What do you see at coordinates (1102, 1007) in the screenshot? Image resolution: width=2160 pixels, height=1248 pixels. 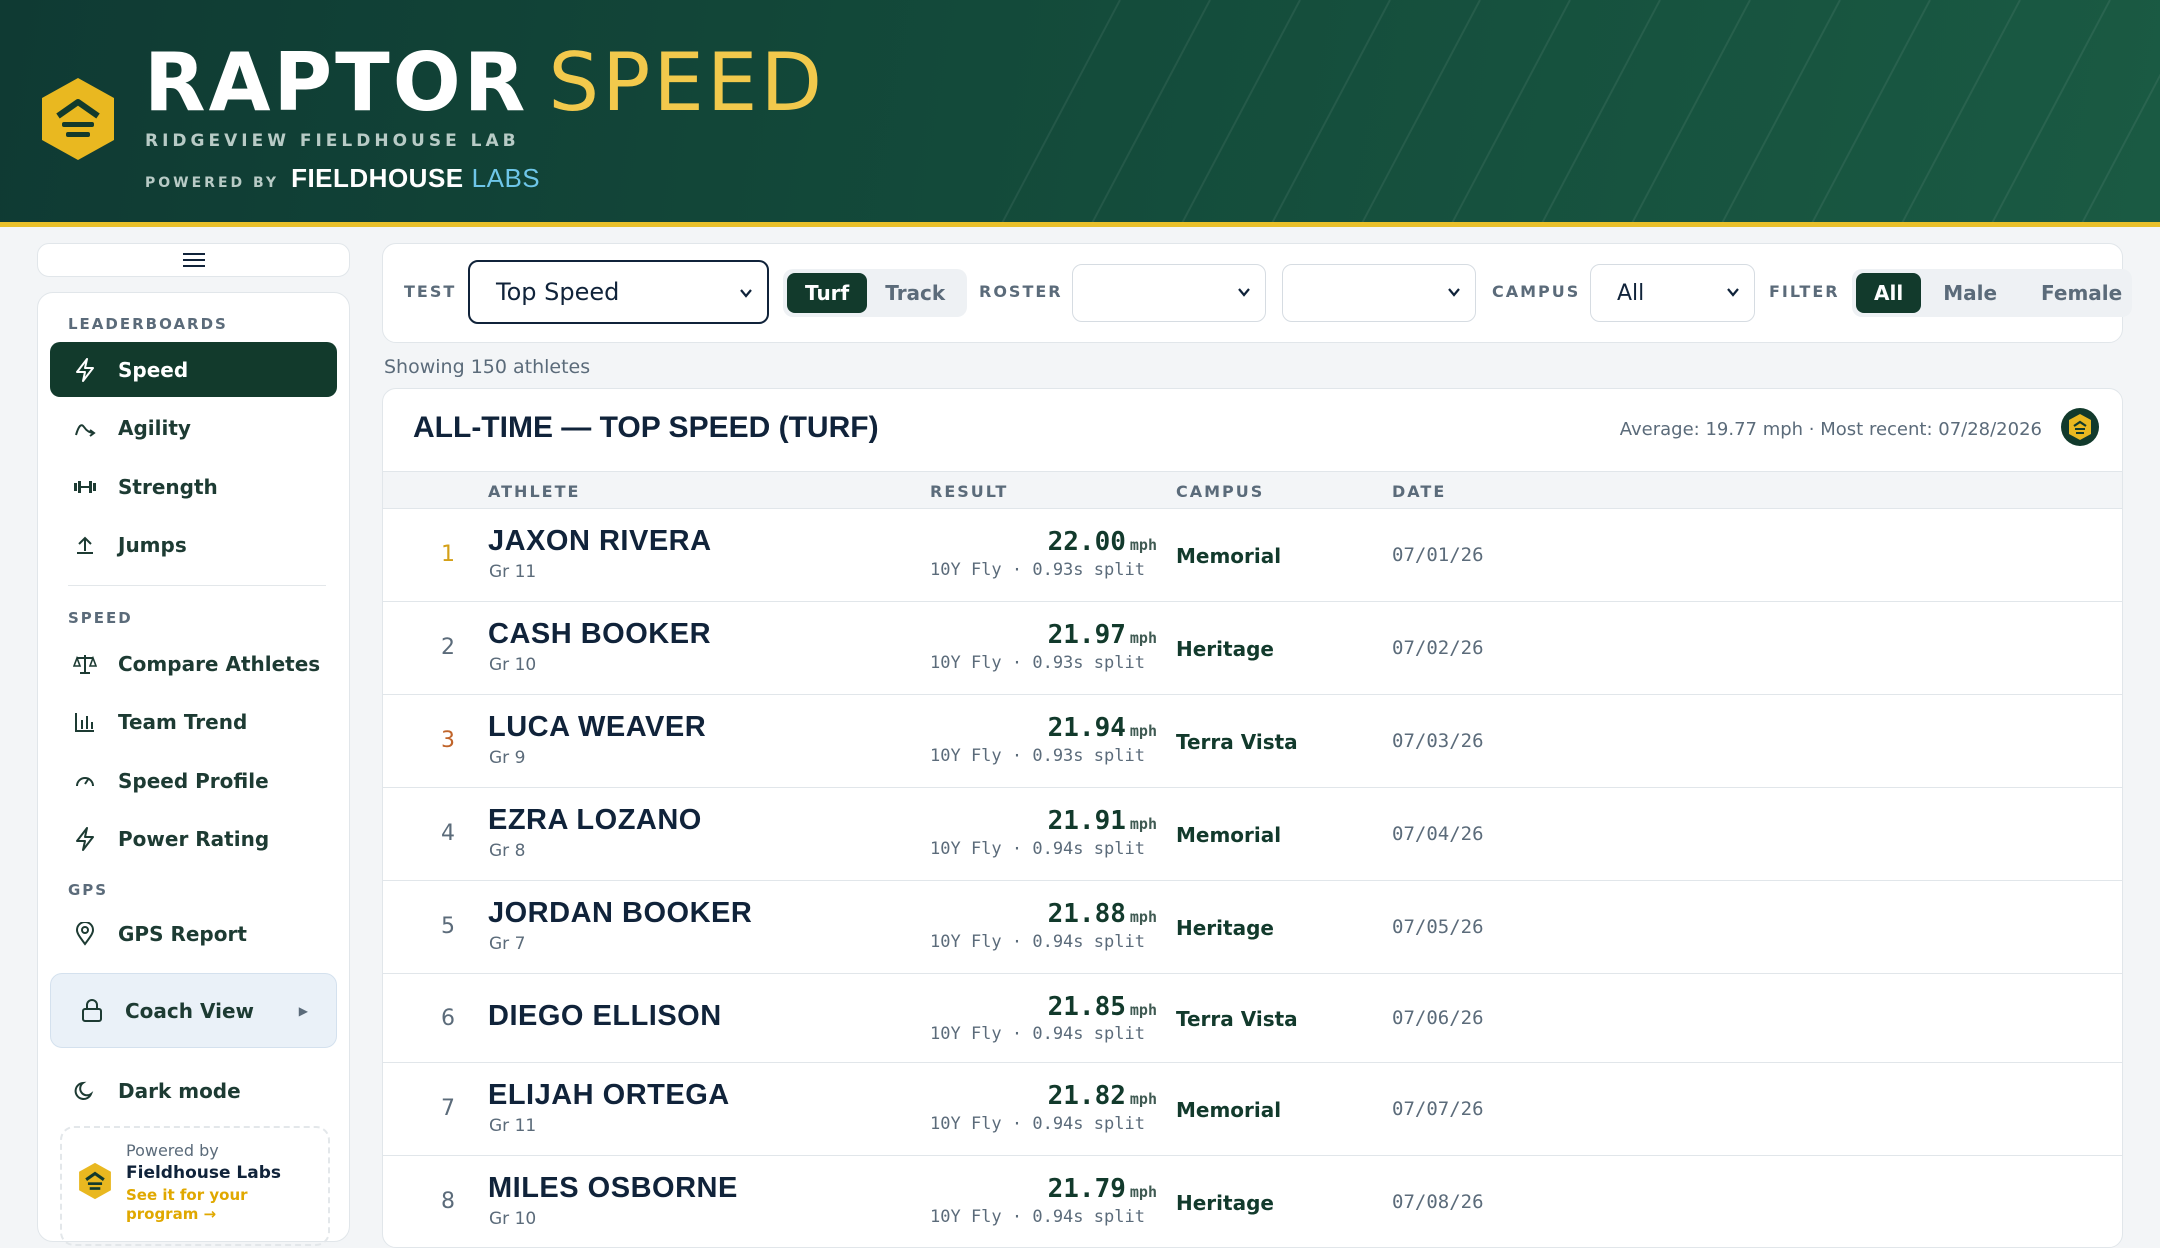 I see `result-value: 21.85 mph` at bounding box center [1102, 1007].